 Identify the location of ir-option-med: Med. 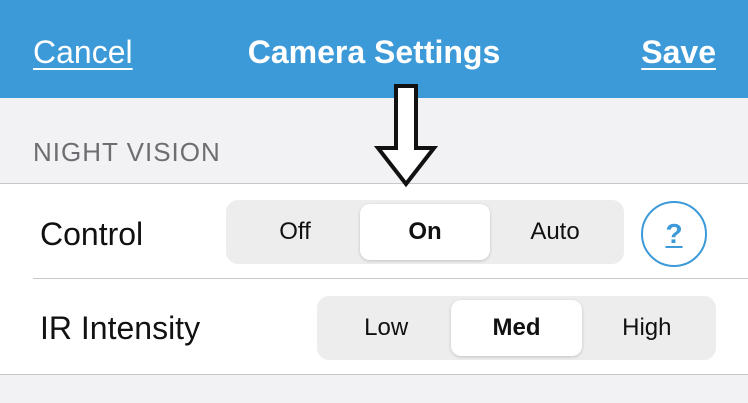
(516, 328).